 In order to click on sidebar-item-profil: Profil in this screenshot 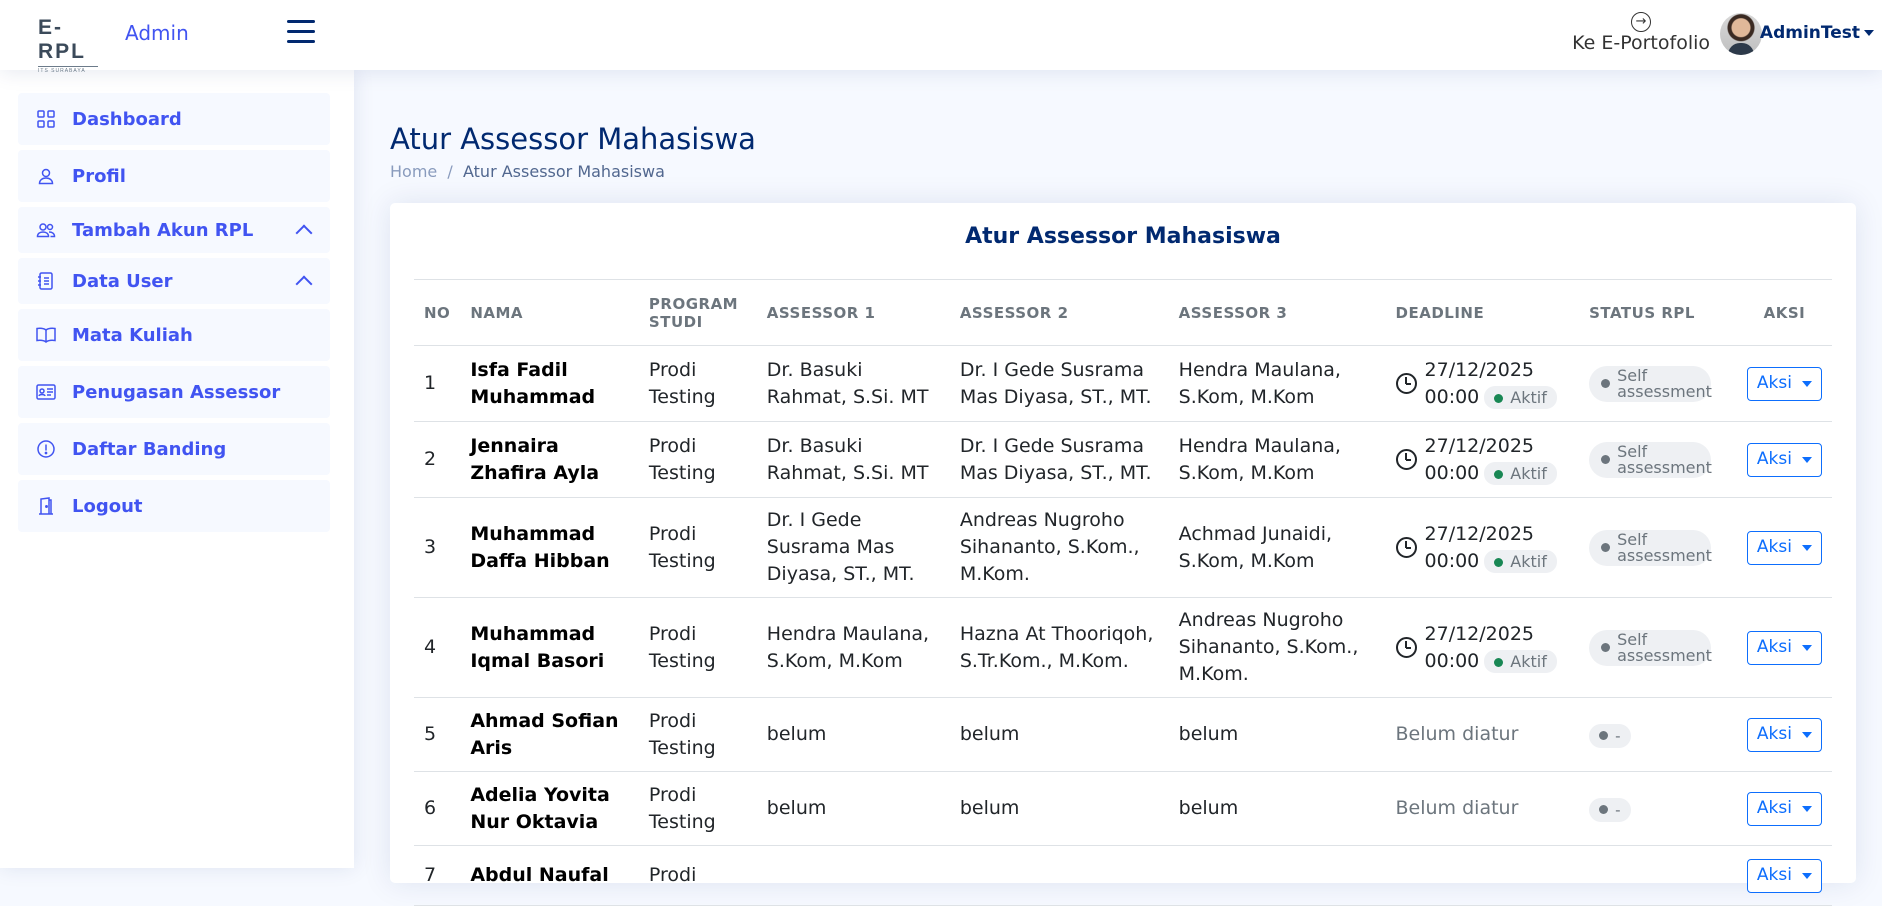, I will do `click(174, 176)`.